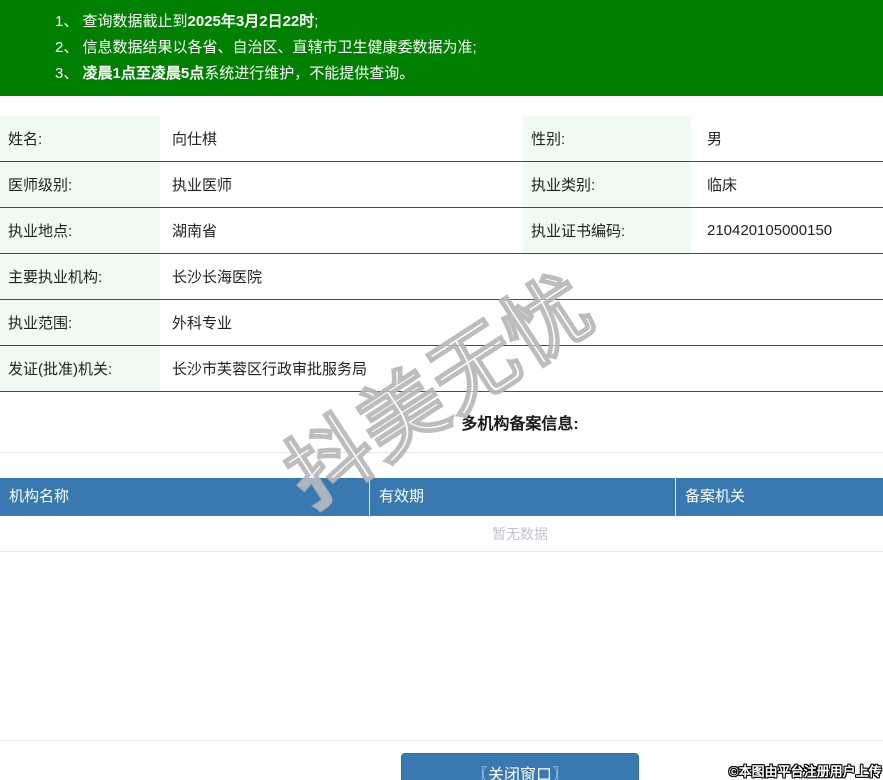 This screenshot has height=780, width=883. I want to click on footer: 〖关闭窗口〗, so click(441, 760).